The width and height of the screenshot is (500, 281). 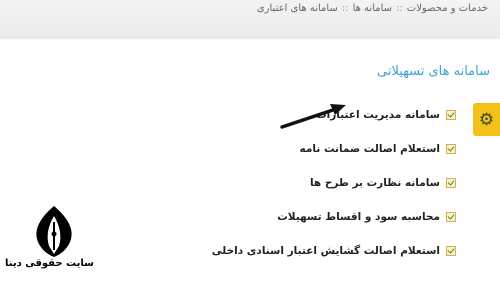 I want to click on menu-item-letter-of-credit-inquiry: استعلام اصالت گشایش اعتبار اسنادی داخلی, so click(x=334, y=251).